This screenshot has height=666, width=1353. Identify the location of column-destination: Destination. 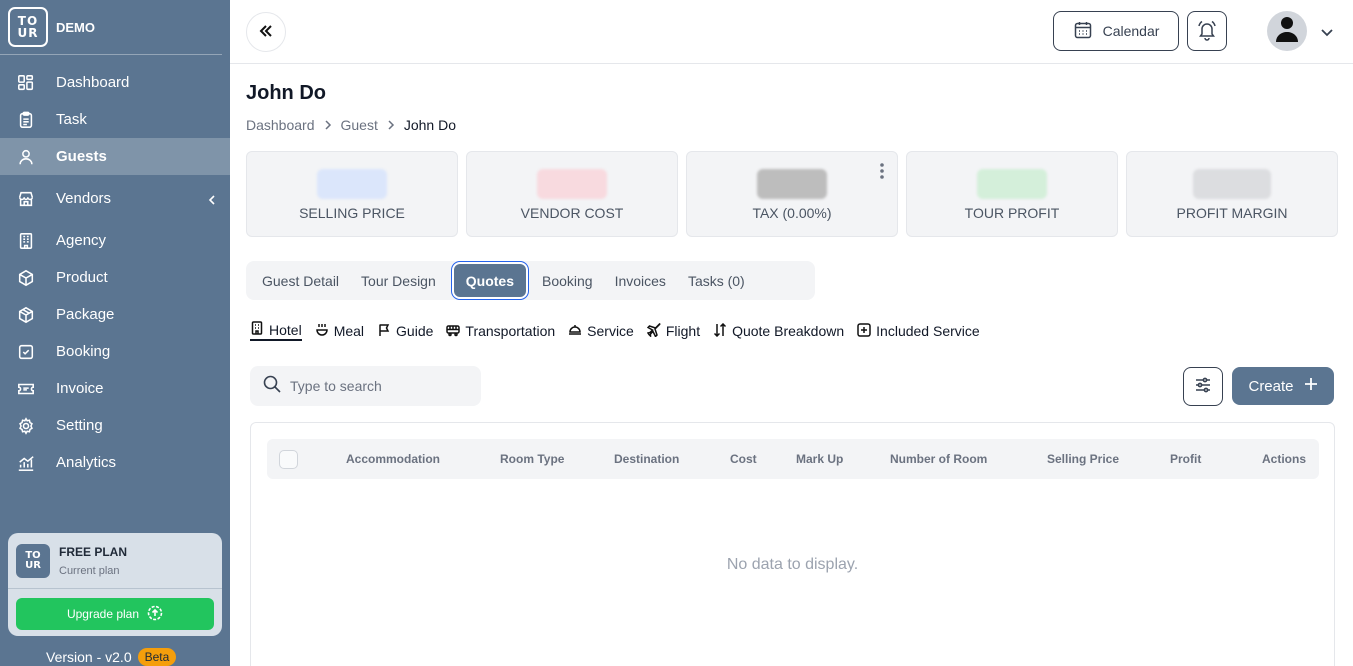
(646, 459).